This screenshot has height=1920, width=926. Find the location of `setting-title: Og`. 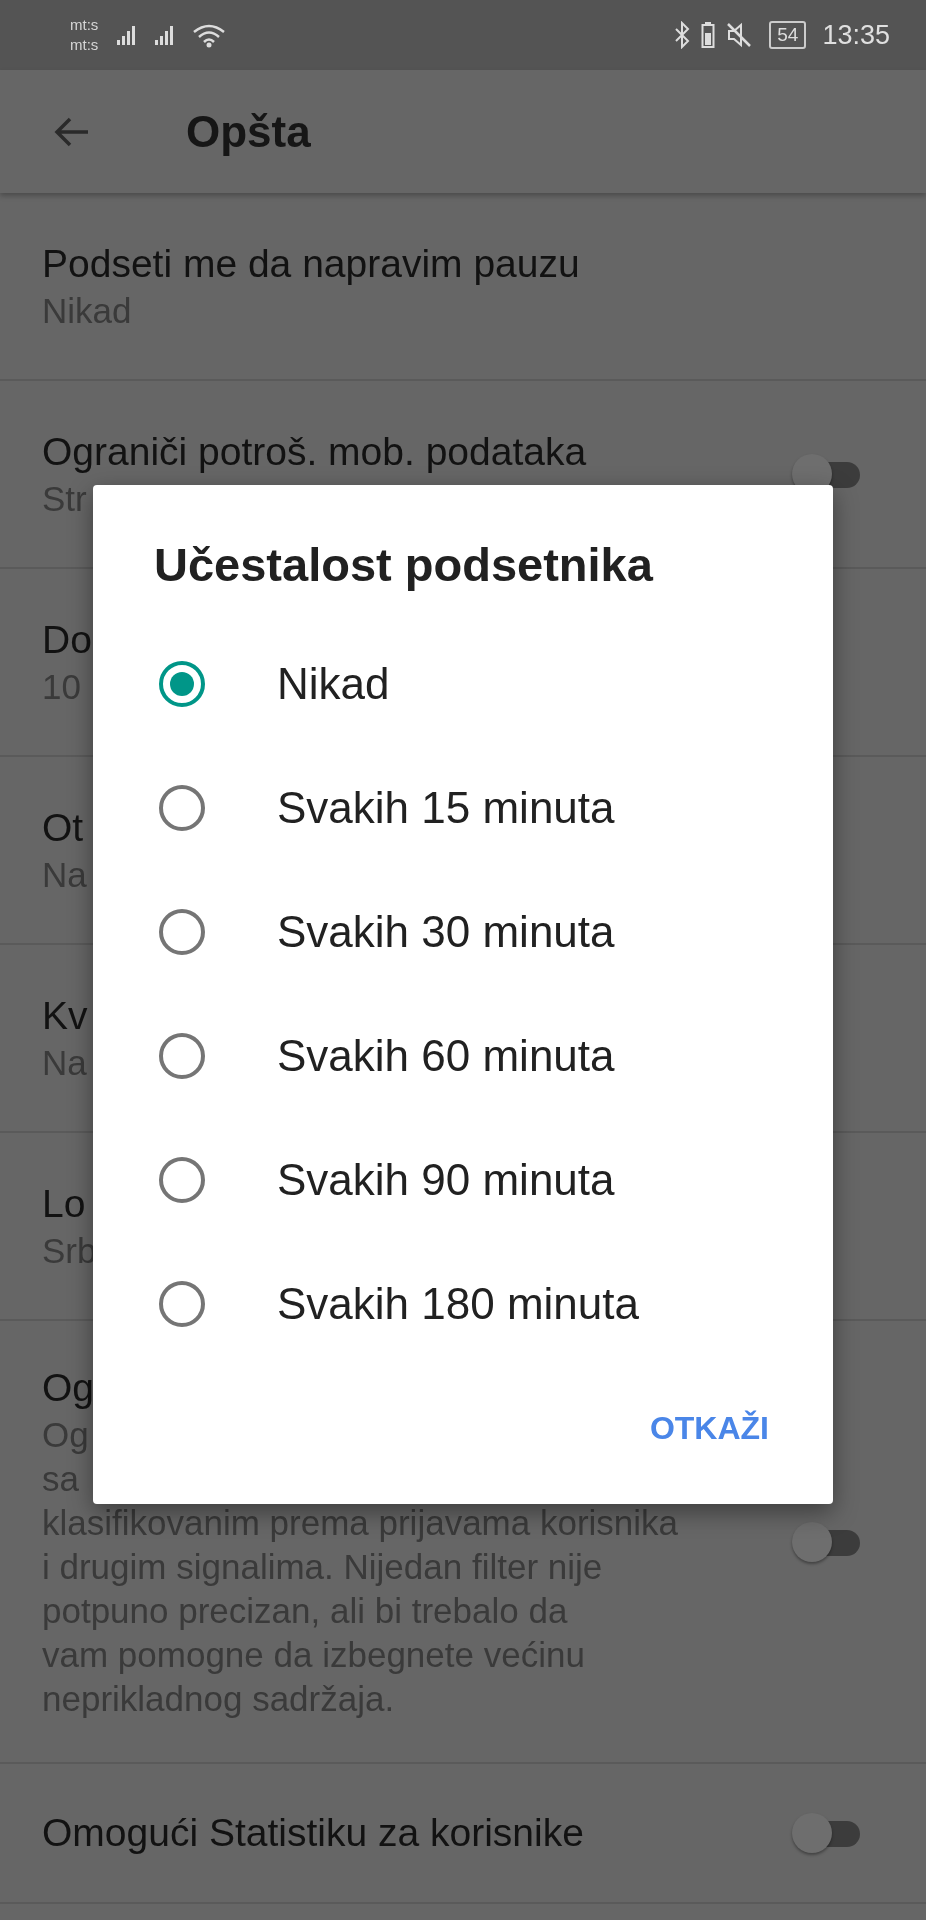

setting-title: Og is located at coordinates (69, 1387).